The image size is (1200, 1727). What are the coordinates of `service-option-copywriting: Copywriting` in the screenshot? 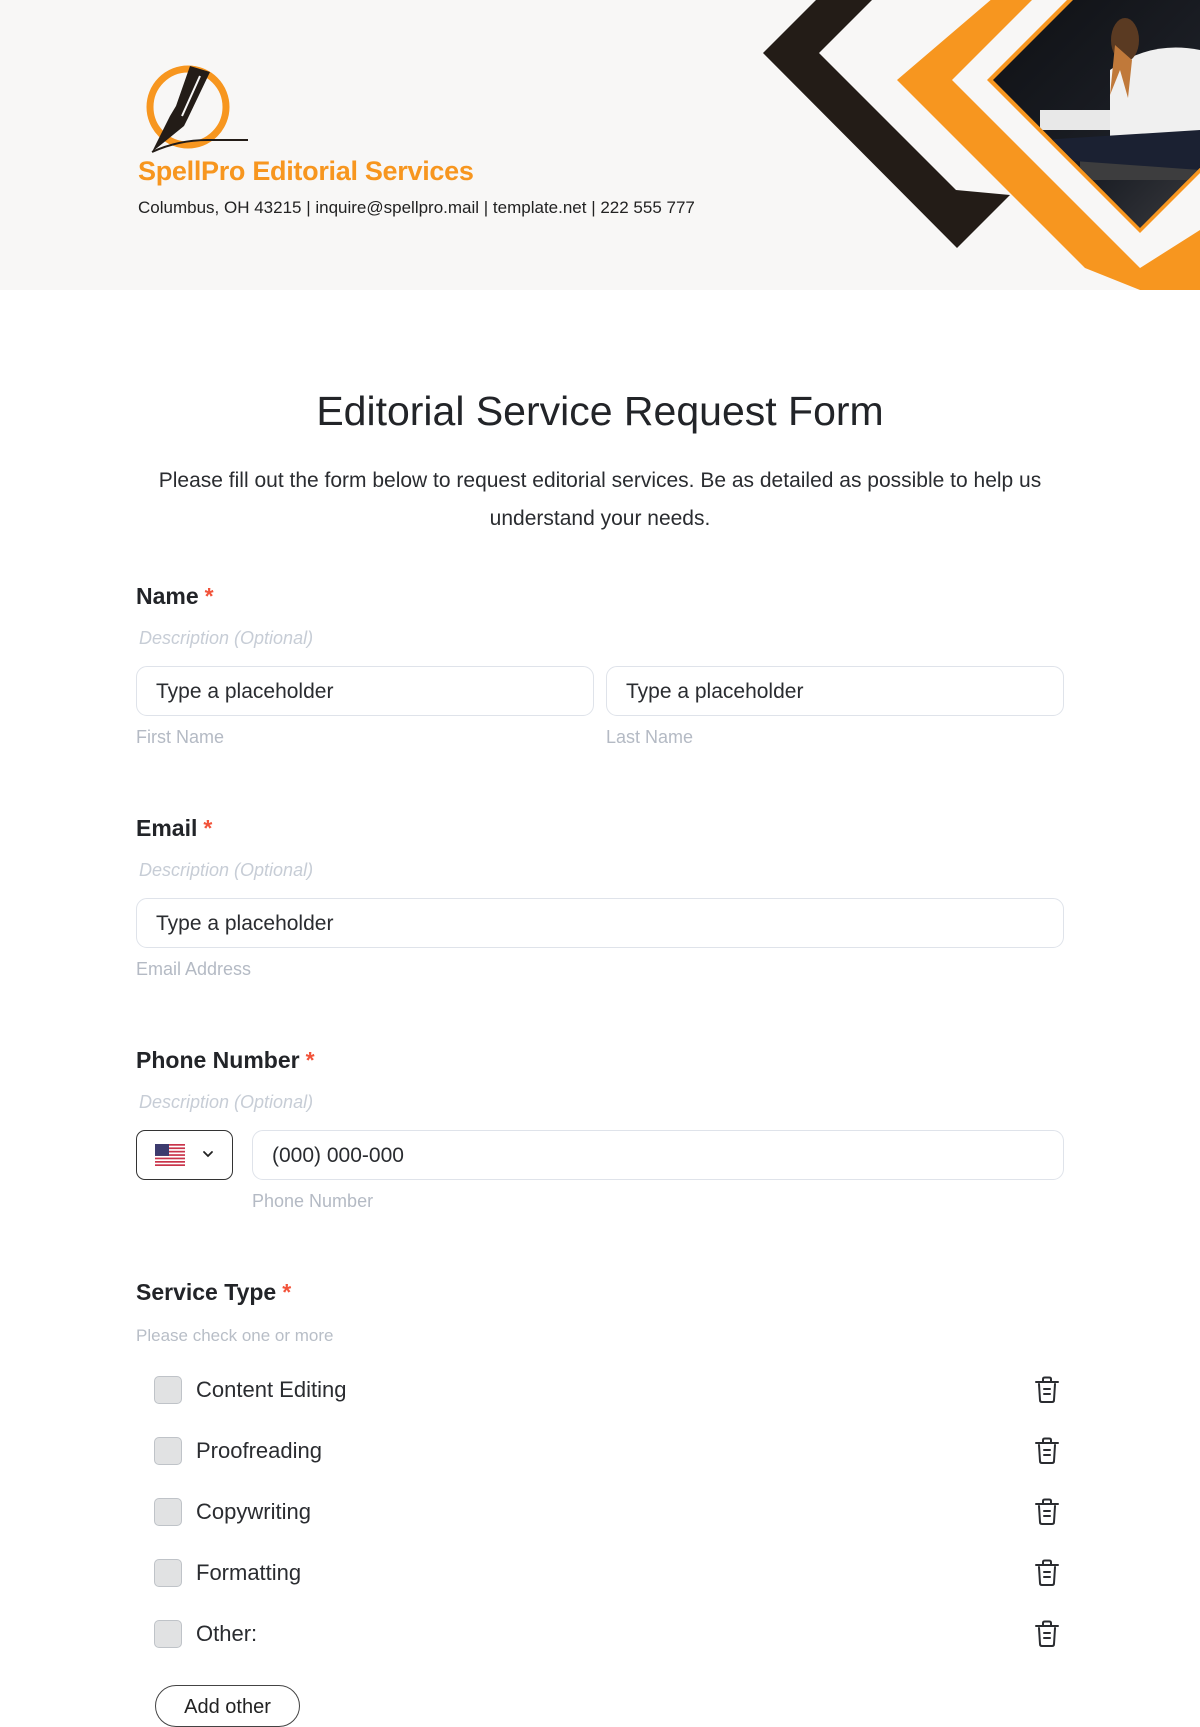 It's located at (607, 1512).